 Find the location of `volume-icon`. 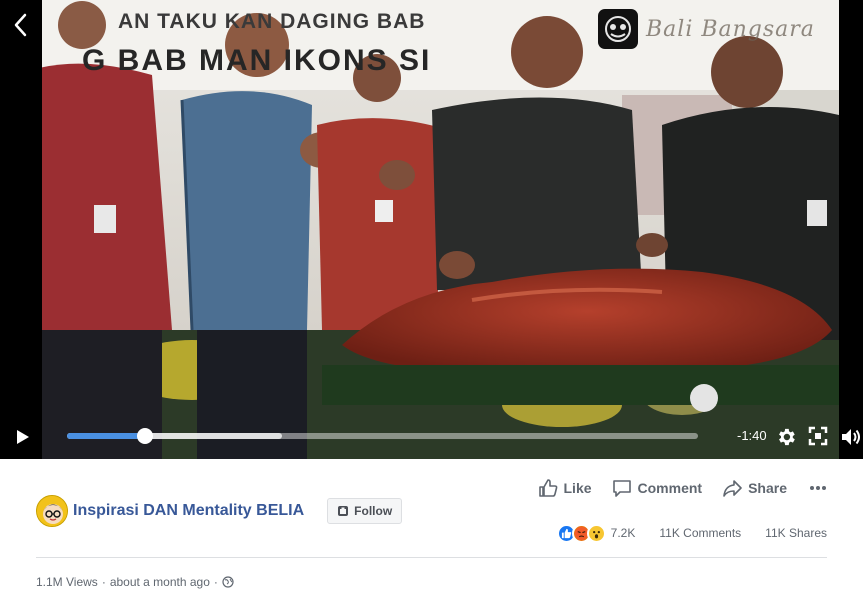

volume-icon is located at coordinates (851, 437).